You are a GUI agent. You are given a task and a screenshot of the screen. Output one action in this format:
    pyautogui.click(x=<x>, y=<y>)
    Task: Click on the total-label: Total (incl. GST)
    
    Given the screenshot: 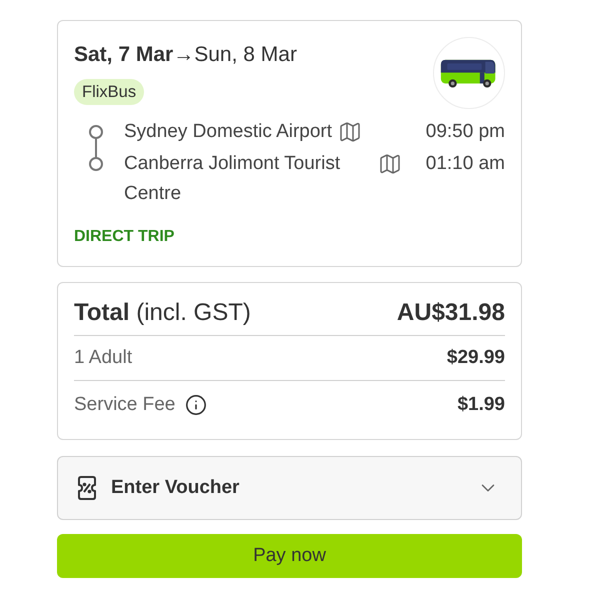 What is the action you would take?
    pyautogui.click(x=162, y=313)
    